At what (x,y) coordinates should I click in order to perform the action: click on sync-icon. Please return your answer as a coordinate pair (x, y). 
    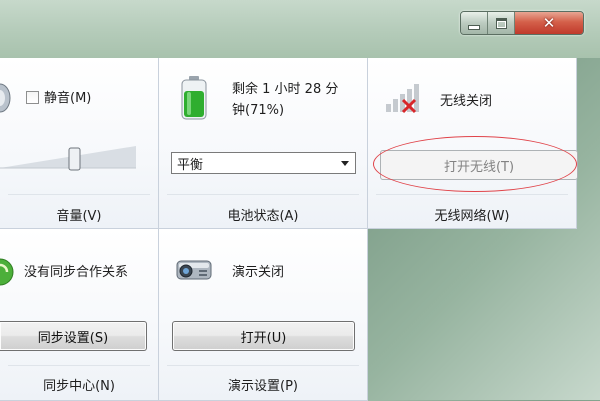
    Looking at the image, I should click on (7, 272).